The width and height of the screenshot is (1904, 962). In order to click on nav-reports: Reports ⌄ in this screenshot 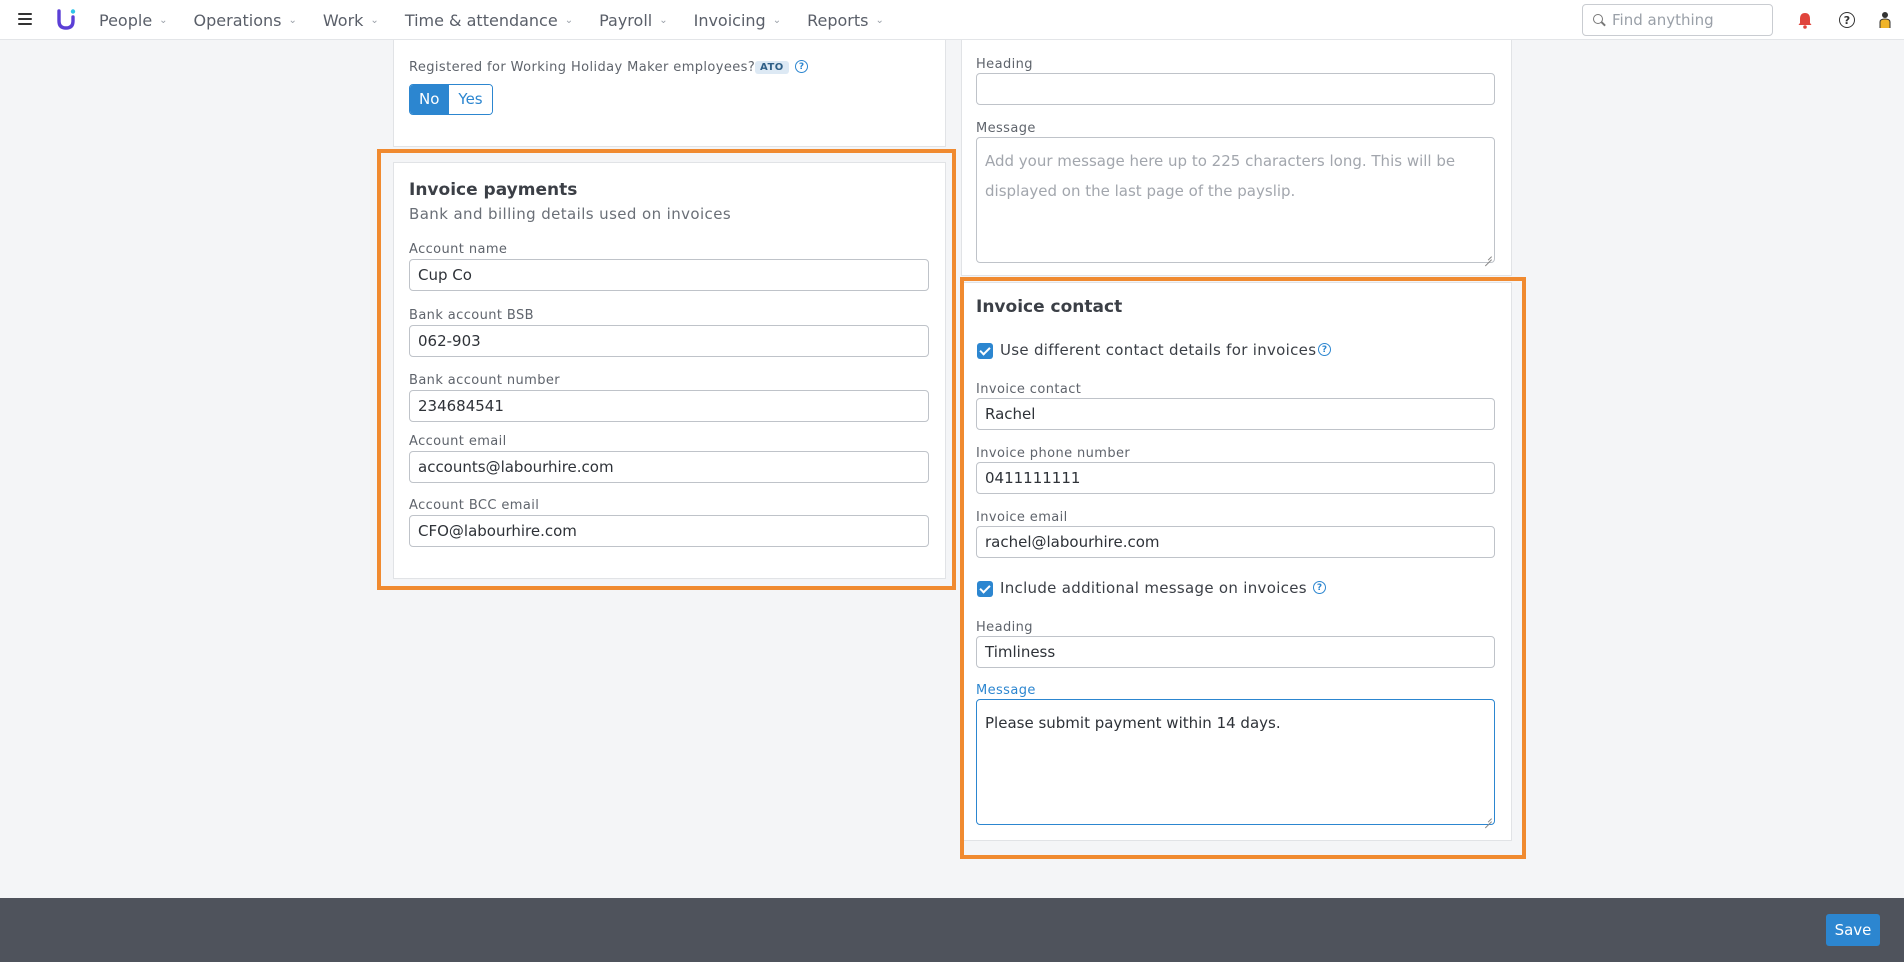, I will do `click(845, 20)`.